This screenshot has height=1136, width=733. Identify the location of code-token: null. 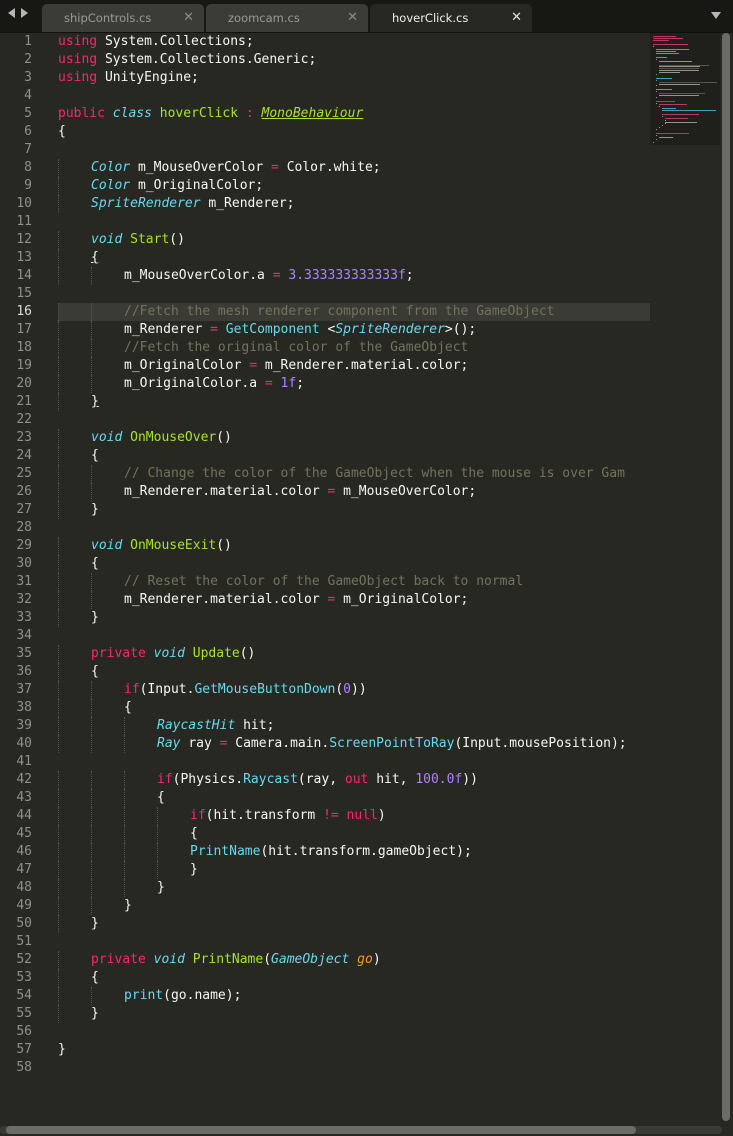
(362, 815).